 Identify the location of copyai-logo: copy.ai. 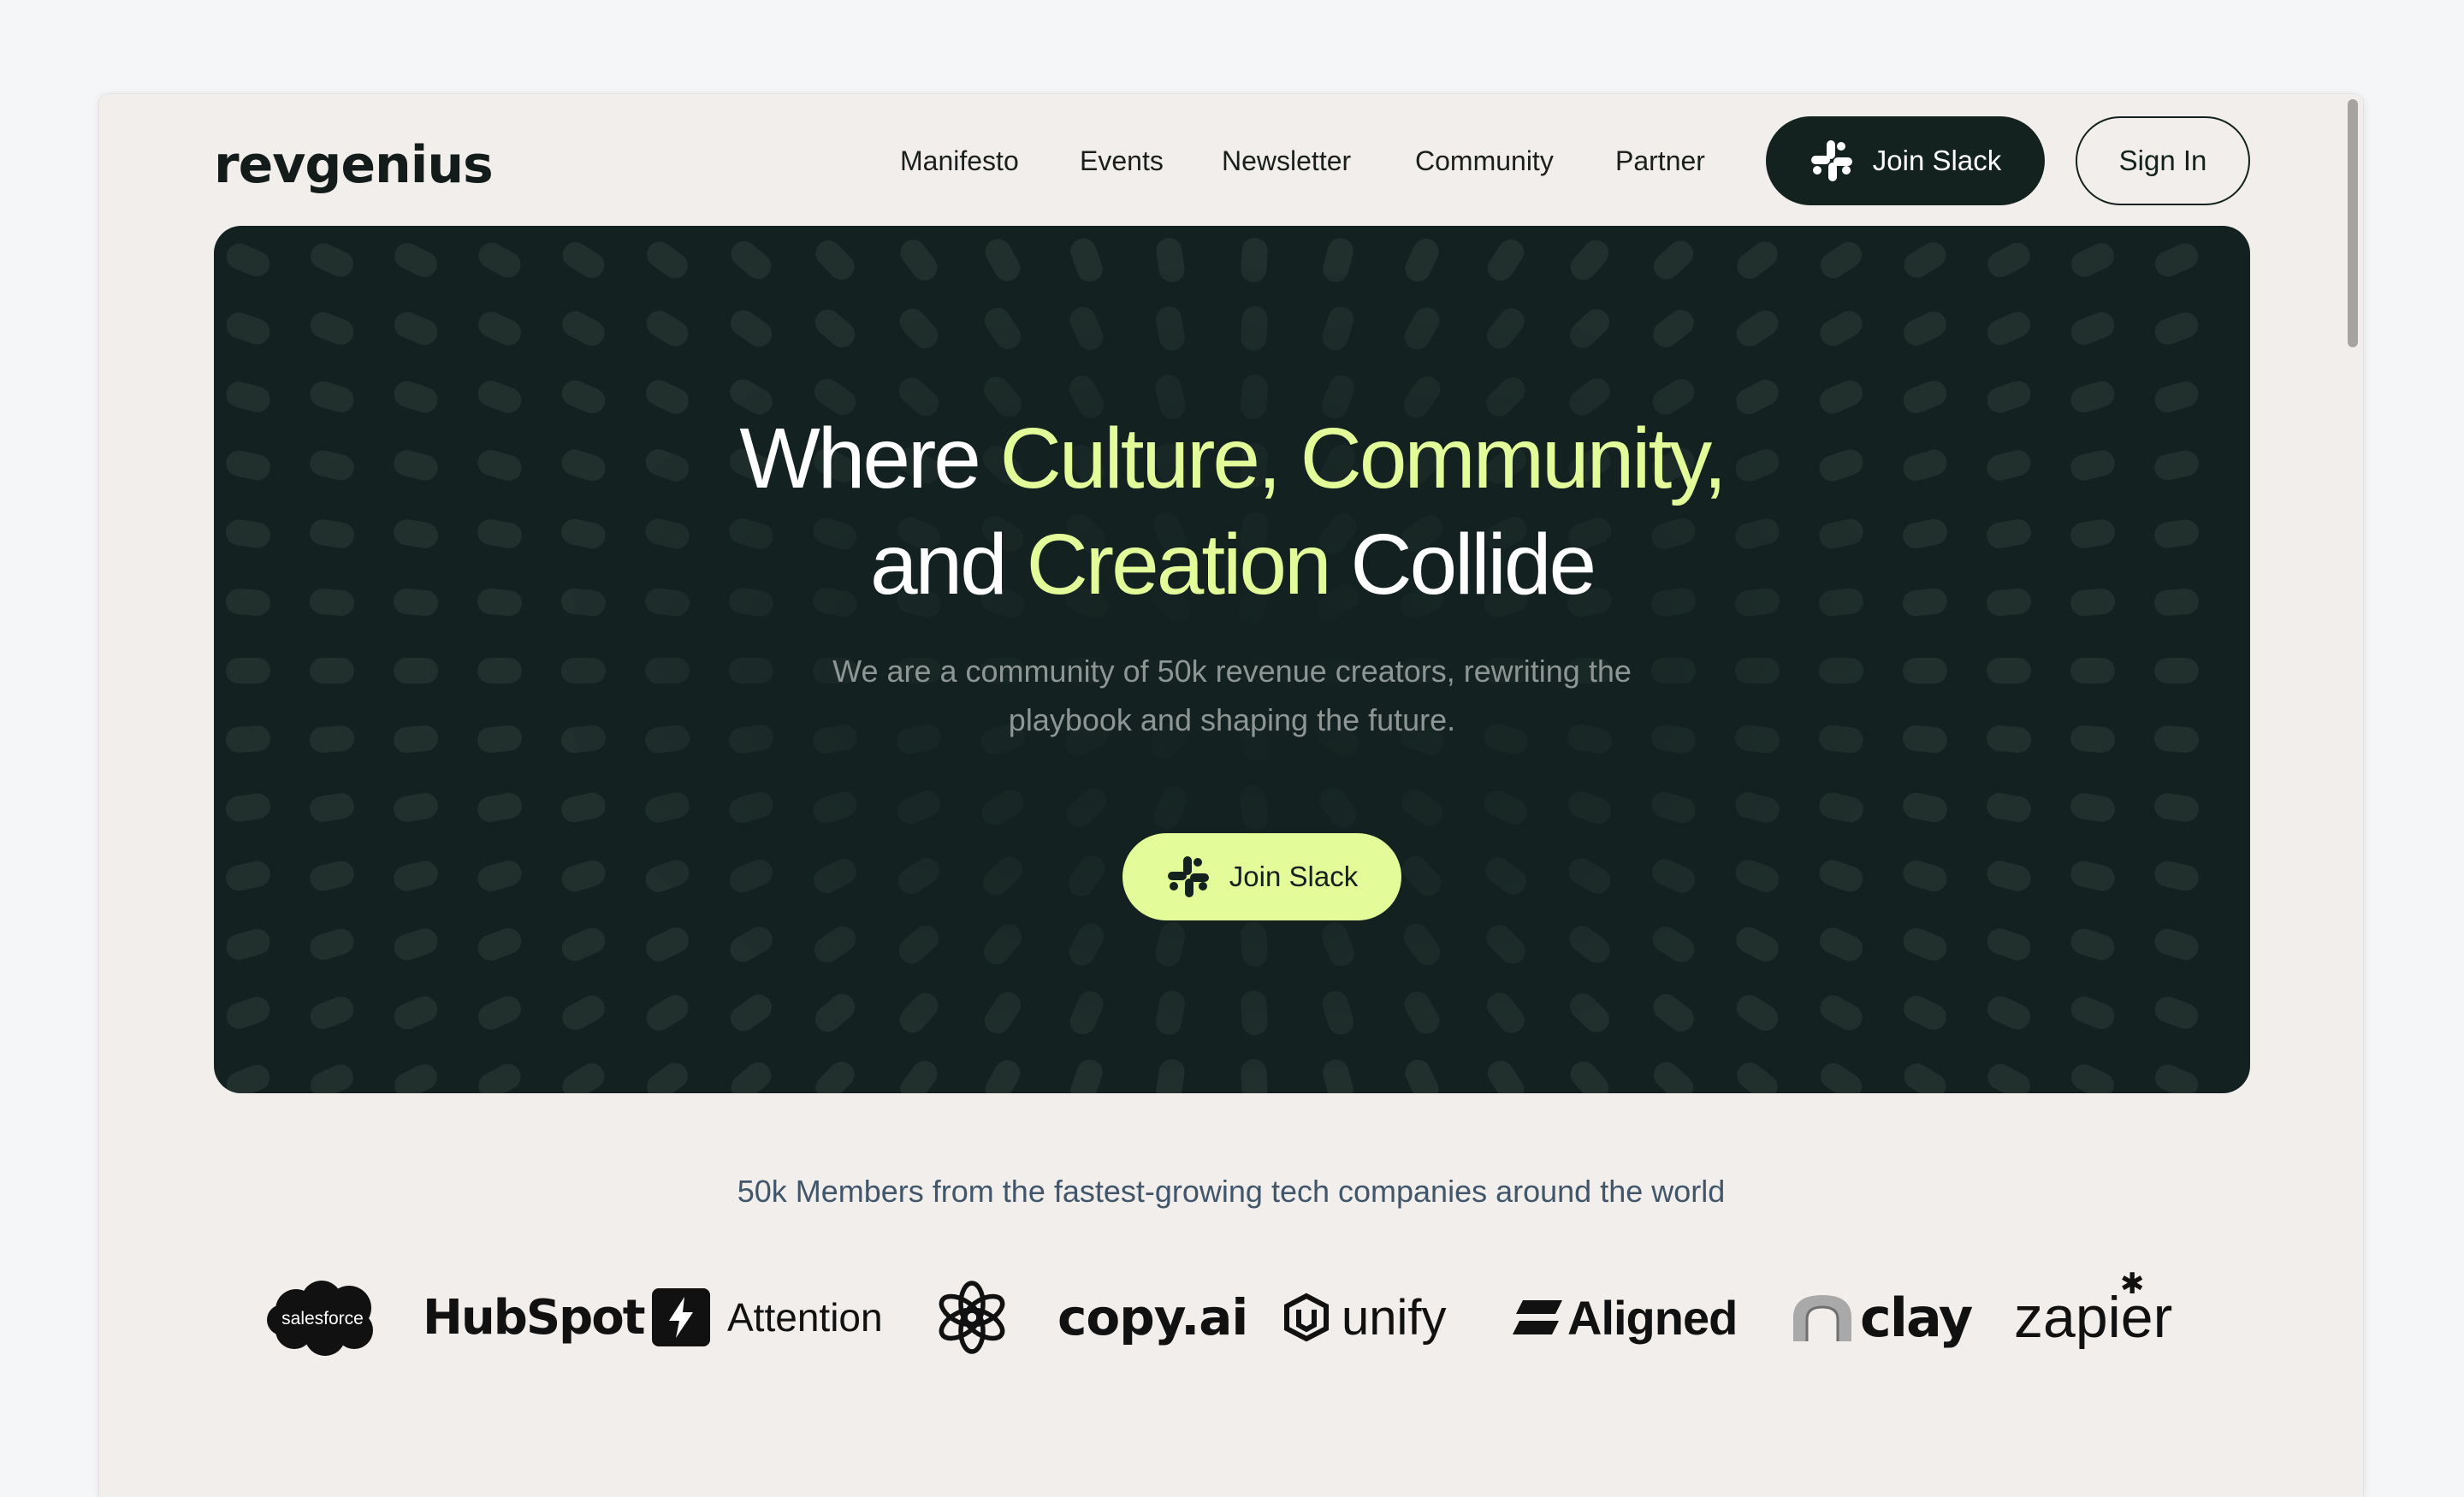
(1152, 1317).